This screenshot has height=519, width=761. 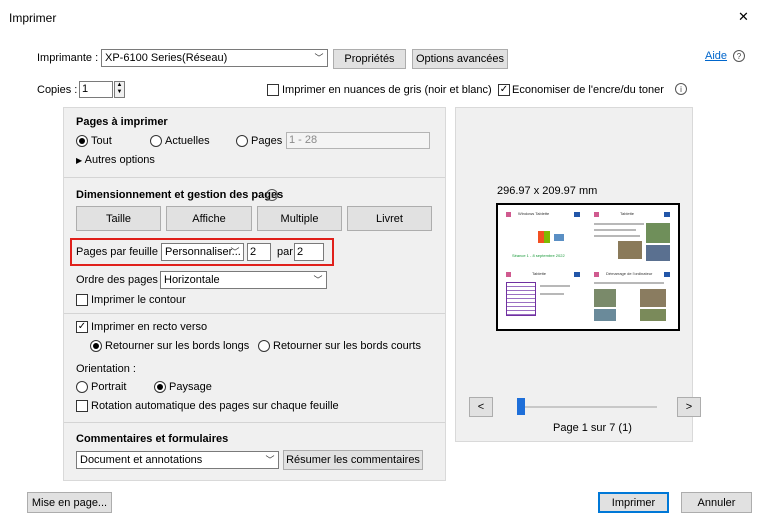 I want to click on order-select: Horizontale ﹀, so click(x=243, y=280).